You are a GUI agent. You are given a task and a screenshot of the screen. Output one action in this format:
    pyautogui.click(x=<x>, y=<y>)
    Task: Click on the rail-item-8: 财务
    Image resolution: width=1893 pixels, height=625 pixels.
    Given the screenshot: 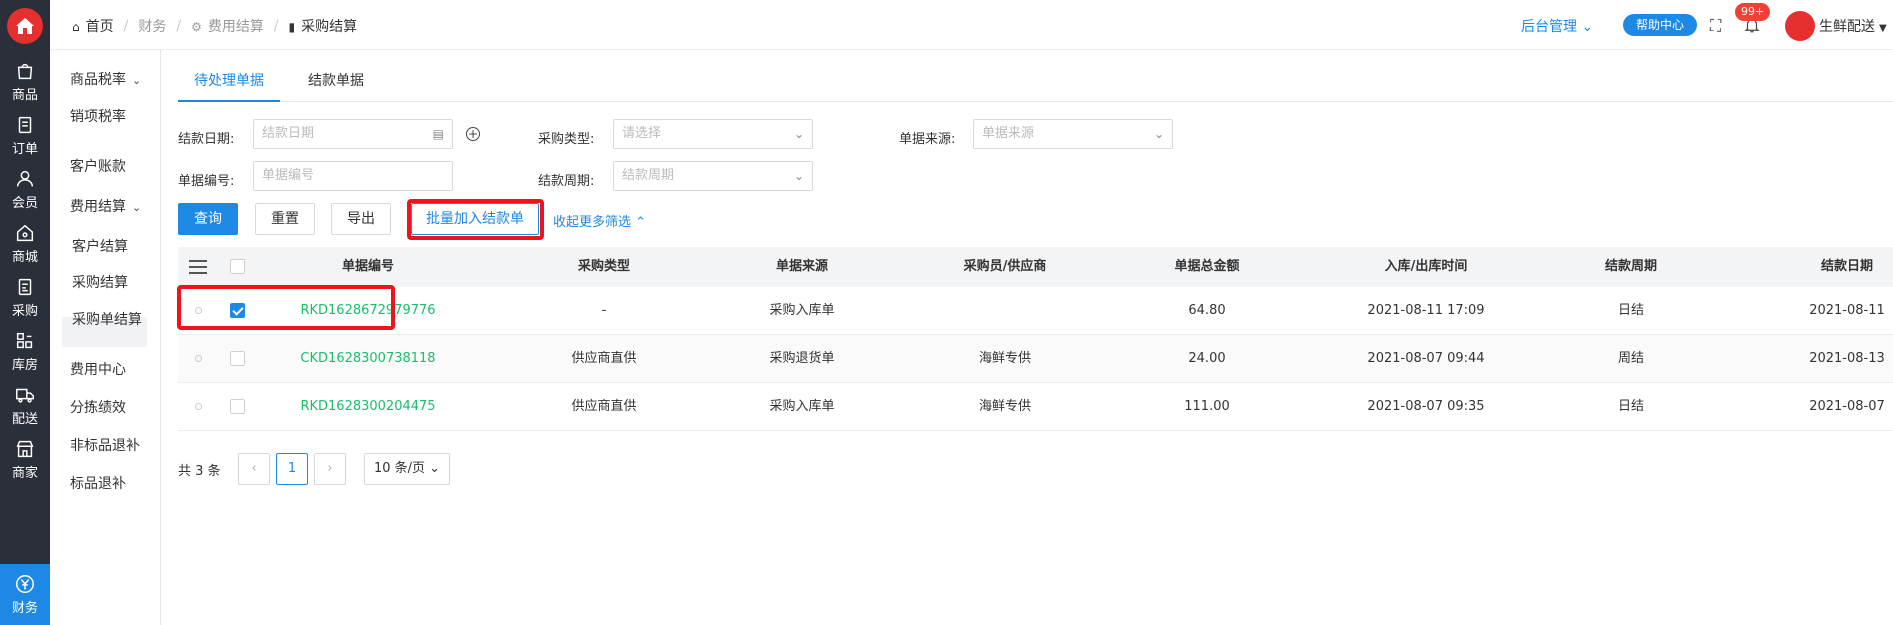 What is the action you would take?
    pyautogui.click(x=25, y=594)
    